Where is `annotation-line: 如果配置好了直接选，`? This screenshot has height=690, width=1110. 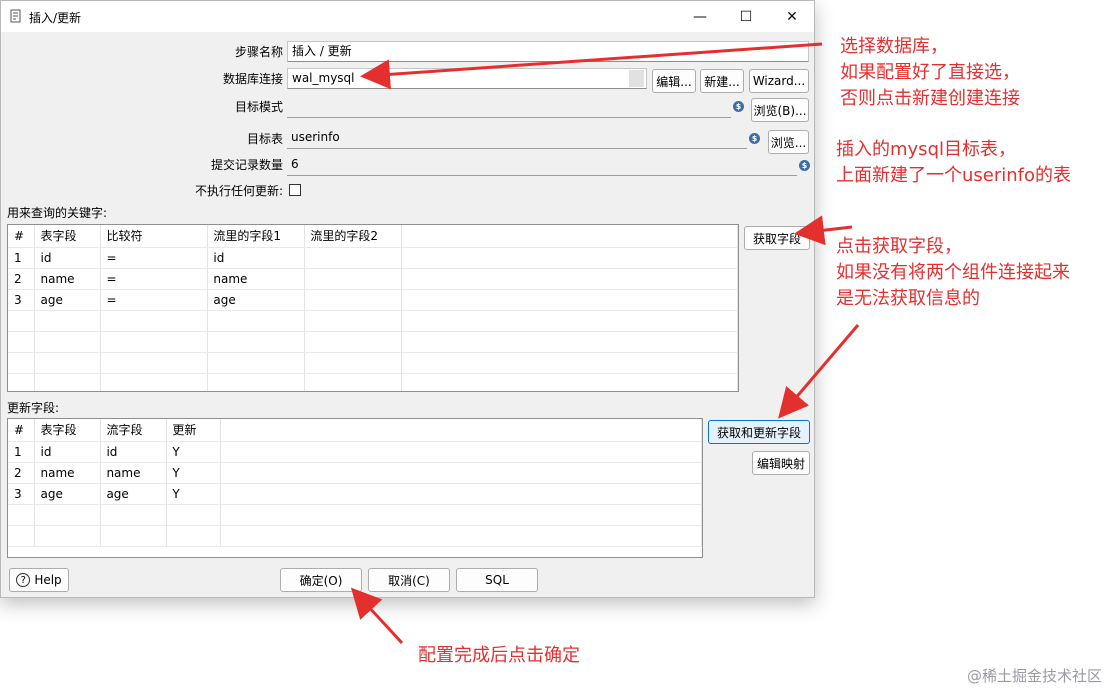 annotation-line: 如果配置好了直接选， is located at coordinates (930, 72).